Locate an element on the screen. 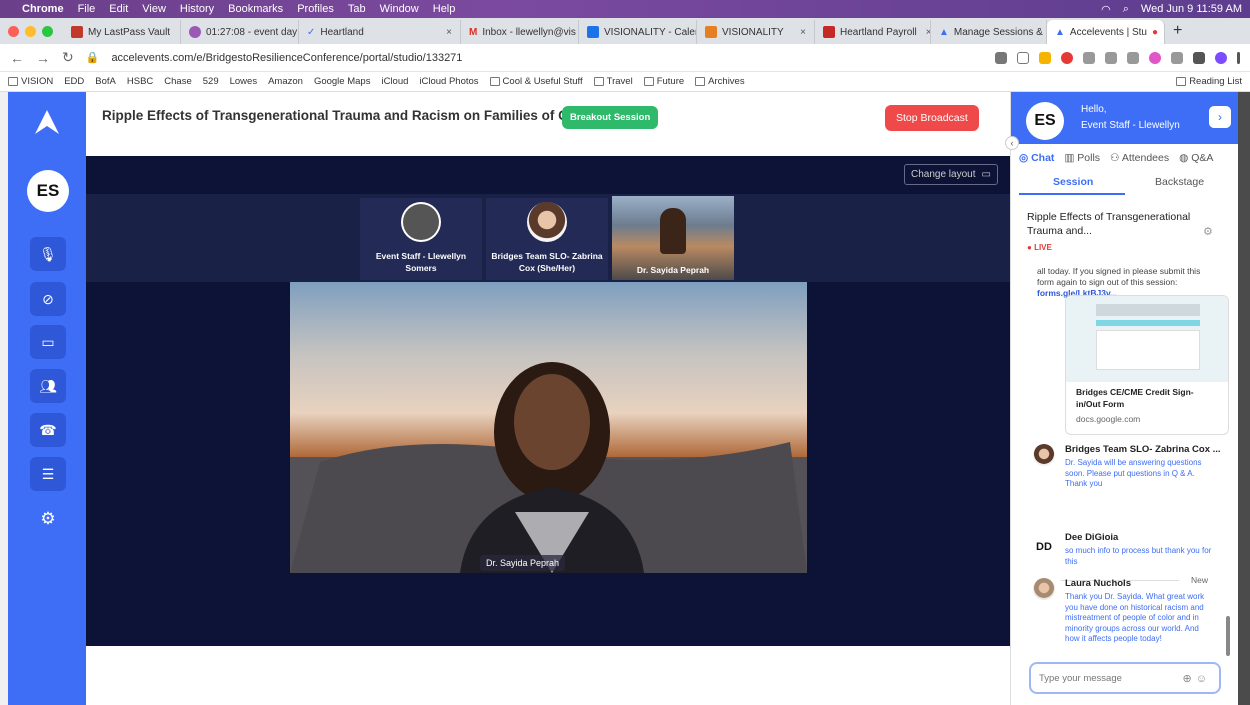 The image size is (1250, 705). browser-tab: VISIONALITY × is located at coordinates (756, 32).